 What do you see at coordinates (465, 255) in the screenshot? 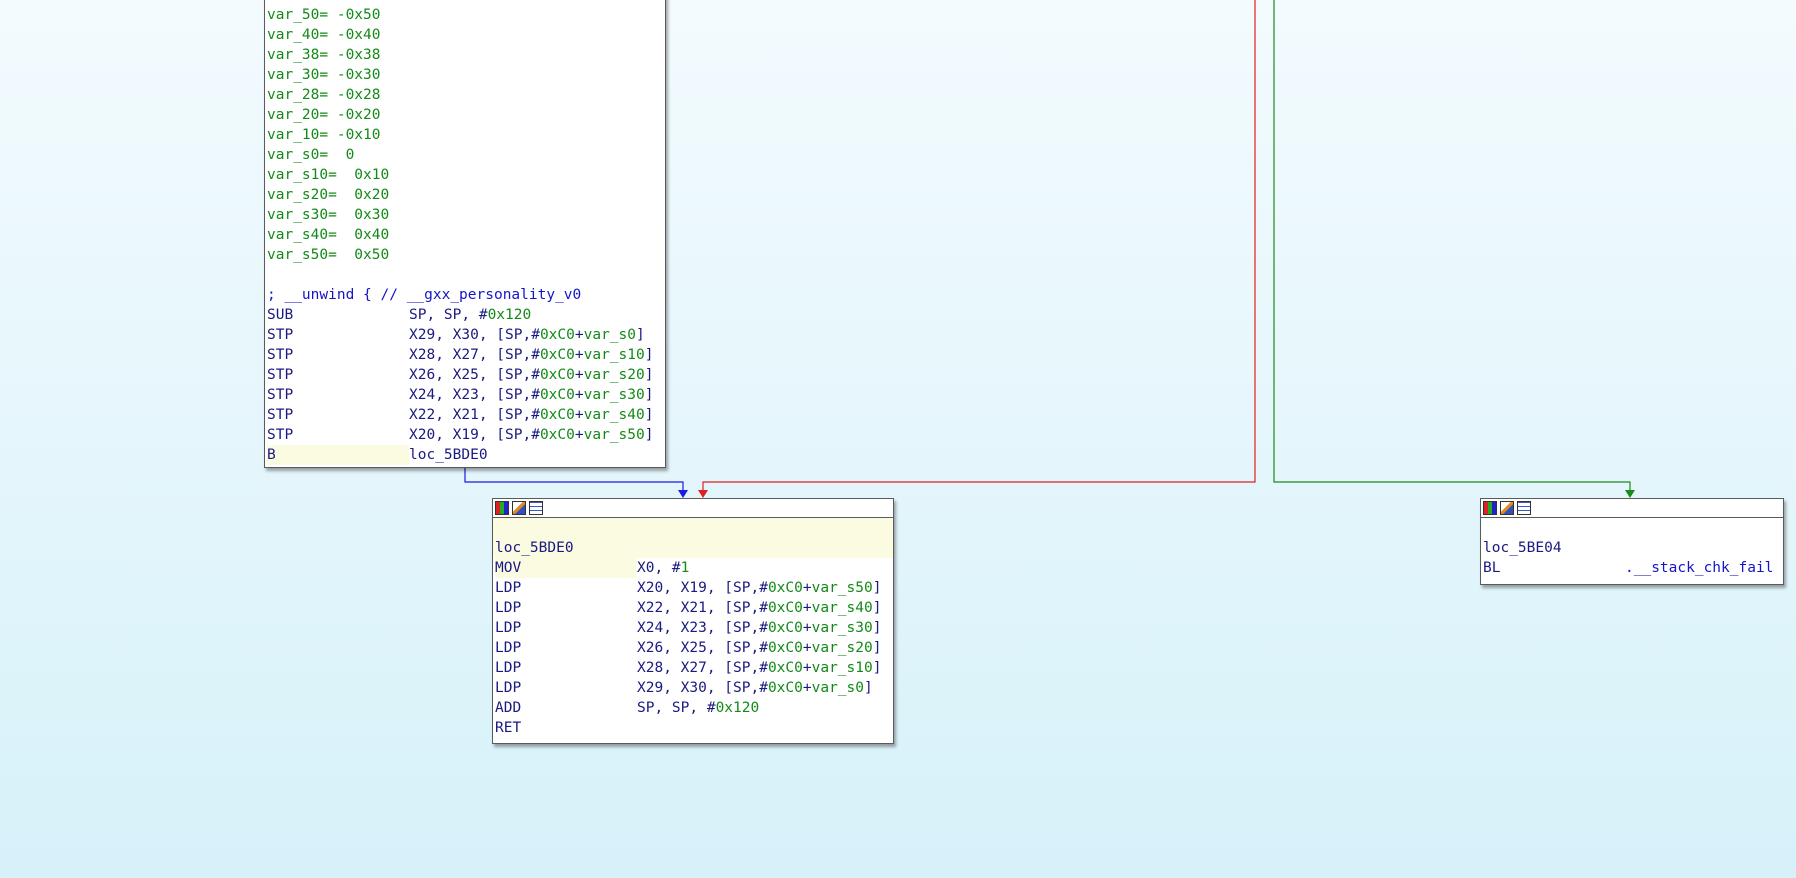
I see `stack-variable: var_s50= 0x50` at bounding box center [465, 255].